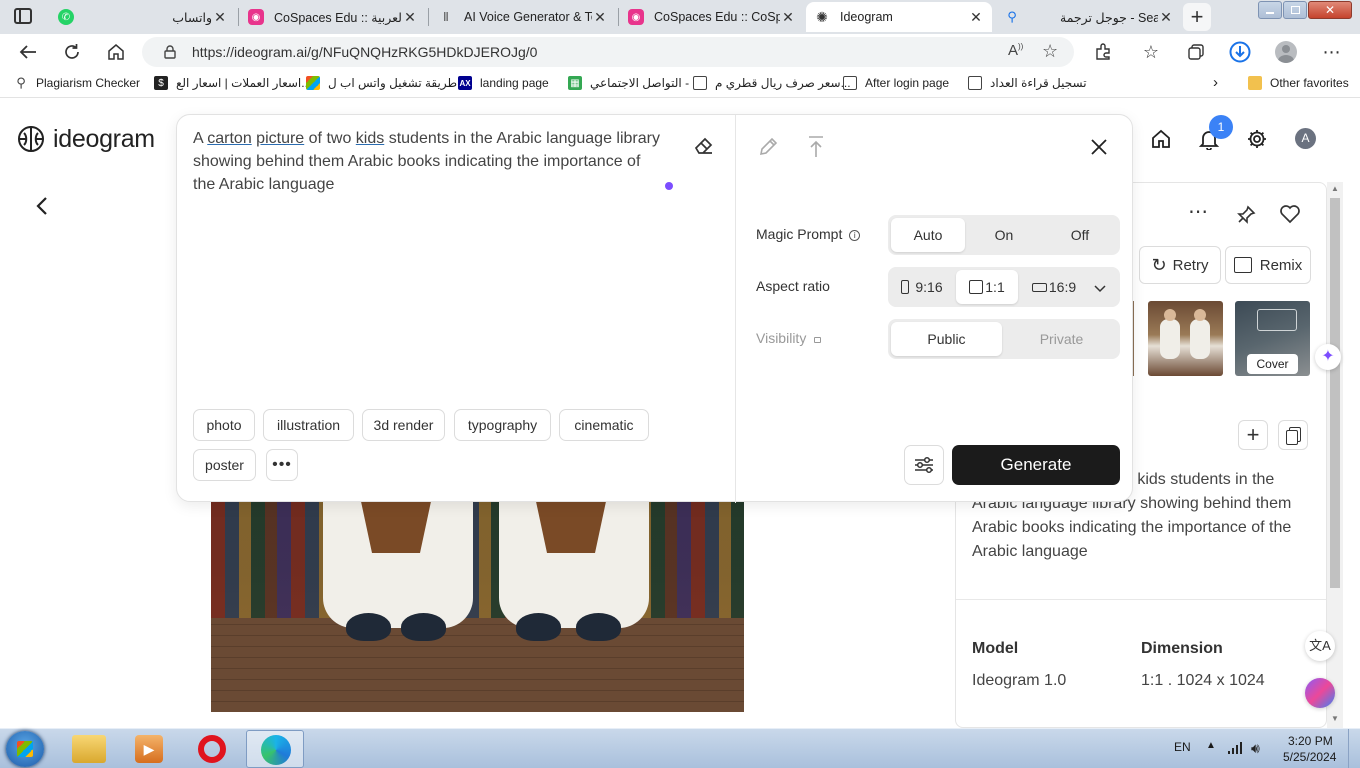 The height and width of the screenshot is (768, 1360). Describe the element at coordinates (1293, 435) in the screenshot. I see `copy-prompt-icon` at that location.